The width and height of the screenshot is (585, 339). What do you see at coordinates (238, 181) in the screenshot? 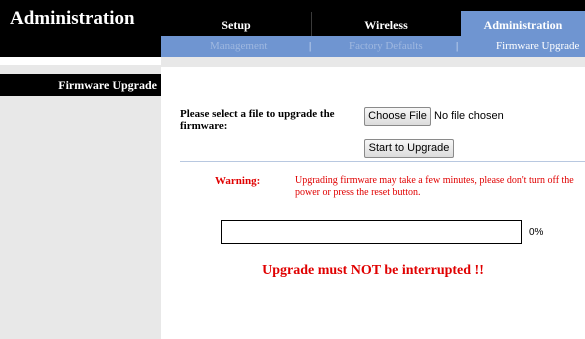
I see `warning-label: Warning:` at bounding box center [238, 181].